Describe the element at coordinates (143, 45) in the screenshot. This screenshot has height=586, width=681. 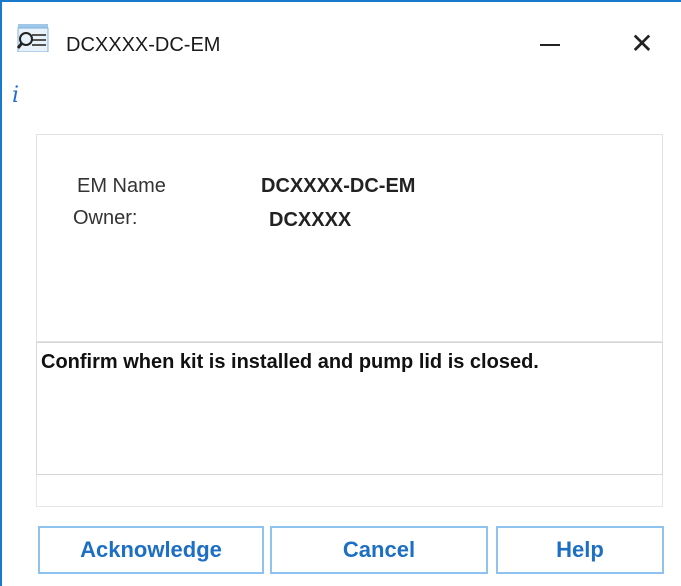
I see `window-title: DCXXXX-DC-EM` at that location.